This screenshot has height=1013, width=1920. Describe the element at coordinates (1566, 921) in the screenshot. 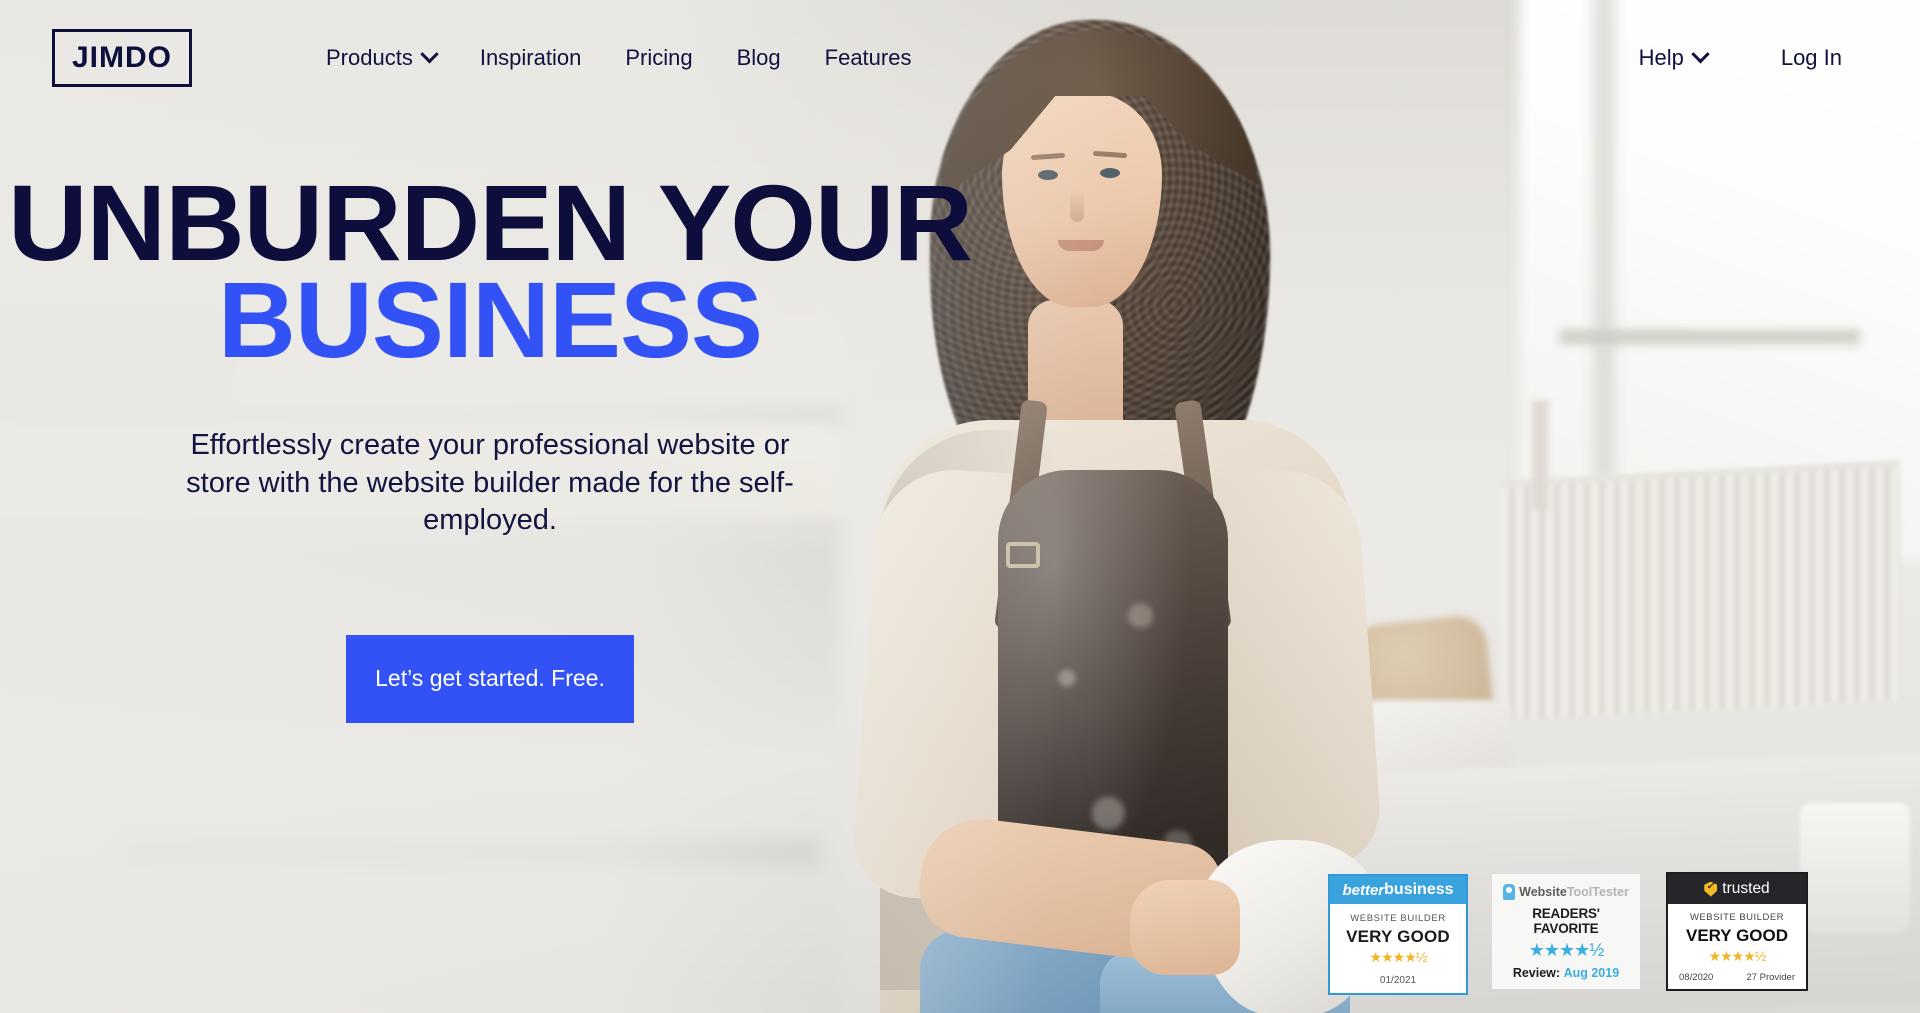

I see `badge-award: READERS' FAVORITE` at that location.